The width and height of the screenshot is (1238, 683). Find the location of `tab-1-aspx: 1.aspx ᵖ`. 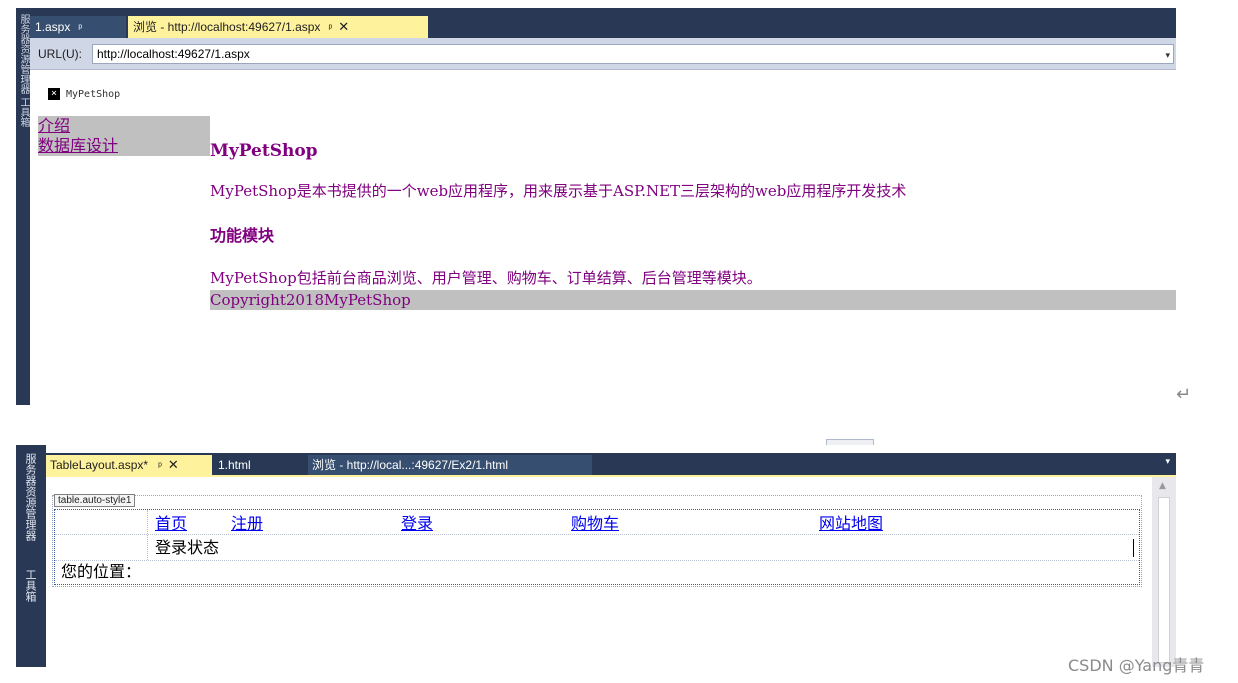

tab-1-aspx: 1.aspx ᵖ is located at coordinates (78, 27).